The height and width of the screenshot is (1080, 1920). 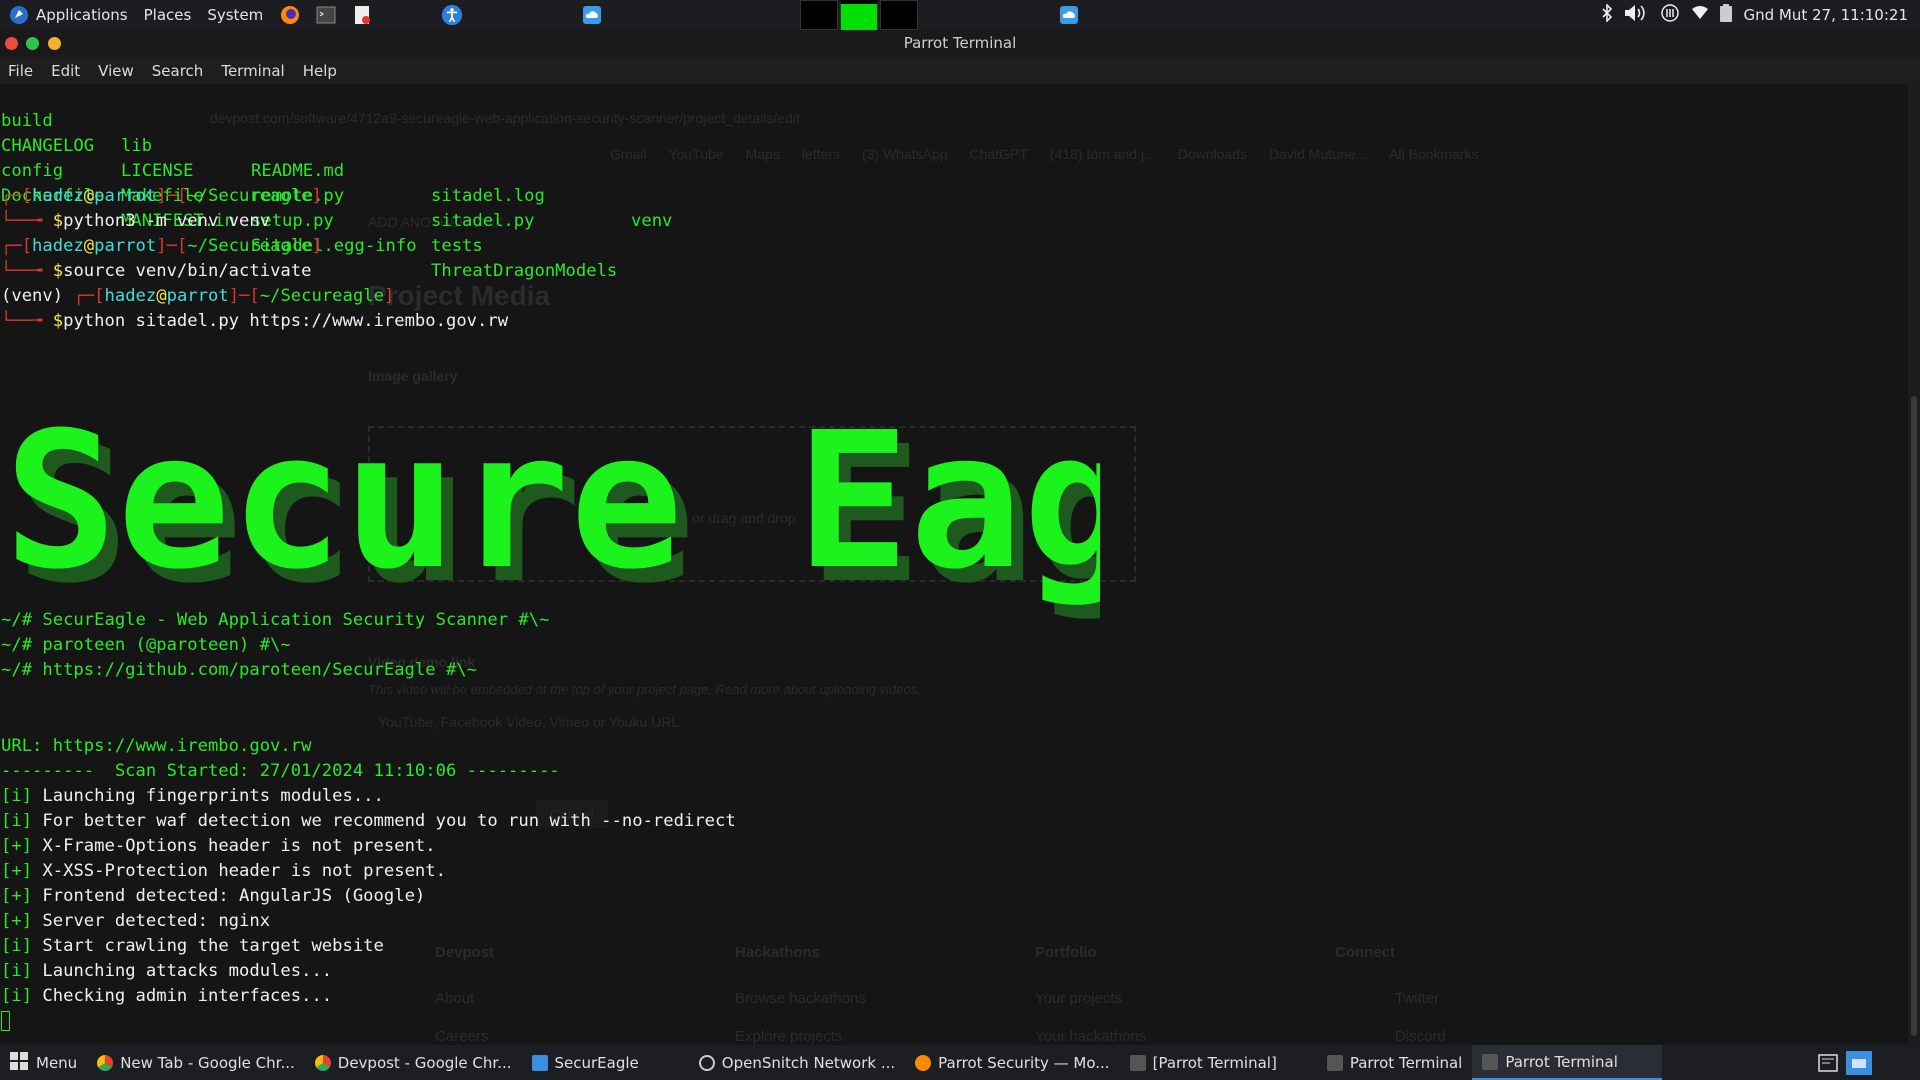 I want to click on terminal-launcher-icon, so click(x=326, y=15).